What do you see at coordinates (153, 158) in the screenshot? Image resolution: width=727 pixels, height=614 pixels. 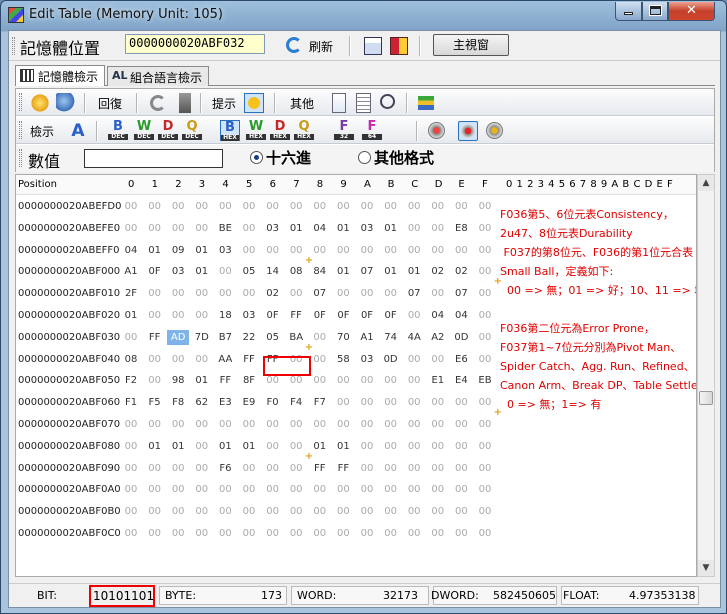 I see `value-input` at bounding box center [153, 158].